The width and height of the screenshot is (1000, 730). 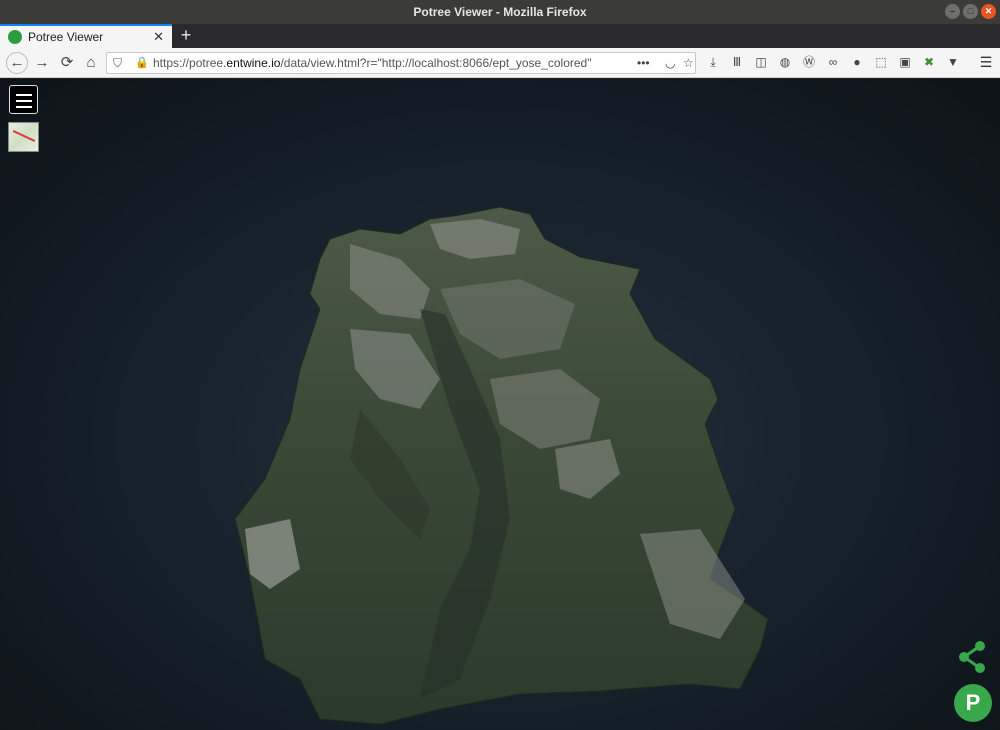 What do you see at coordinates (17, 63) in the screenshot?
I see `back-button: ←` at bounding box center [17, 63].